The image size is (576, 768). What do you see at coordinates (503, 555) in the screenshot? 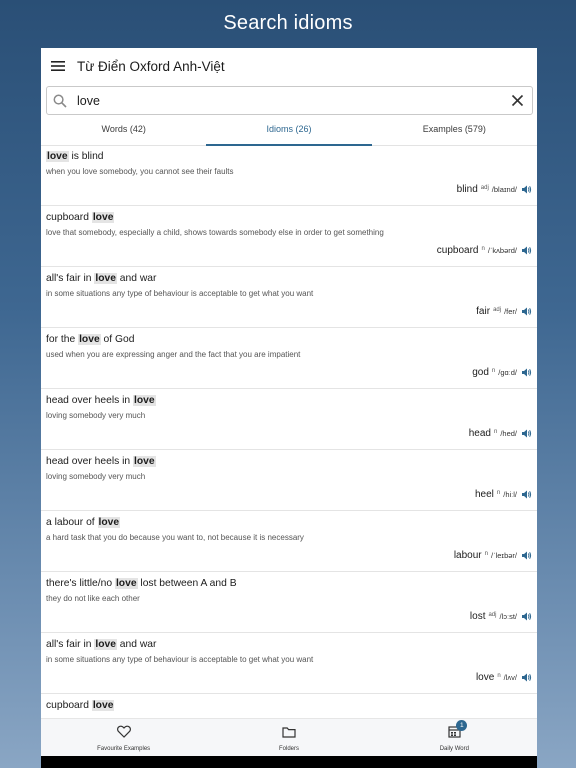
I see `pronunciation: /ˈleɪbər/` at bounding box center [503, 555].